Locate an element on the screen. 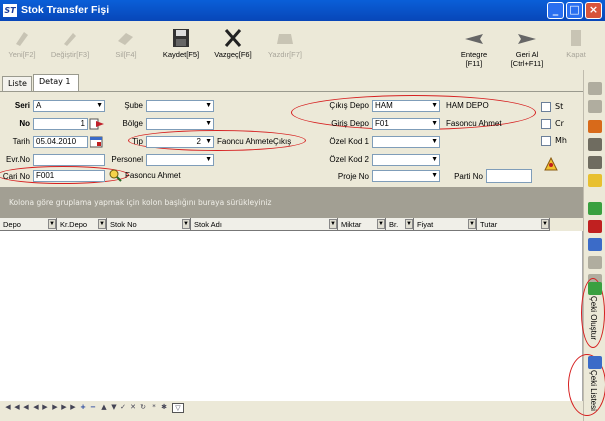 The height and width of the screenshot is (421, 605). right-action-bar: Çeki Oluştur Çeki Listesi is located at coordinates (586, 245).